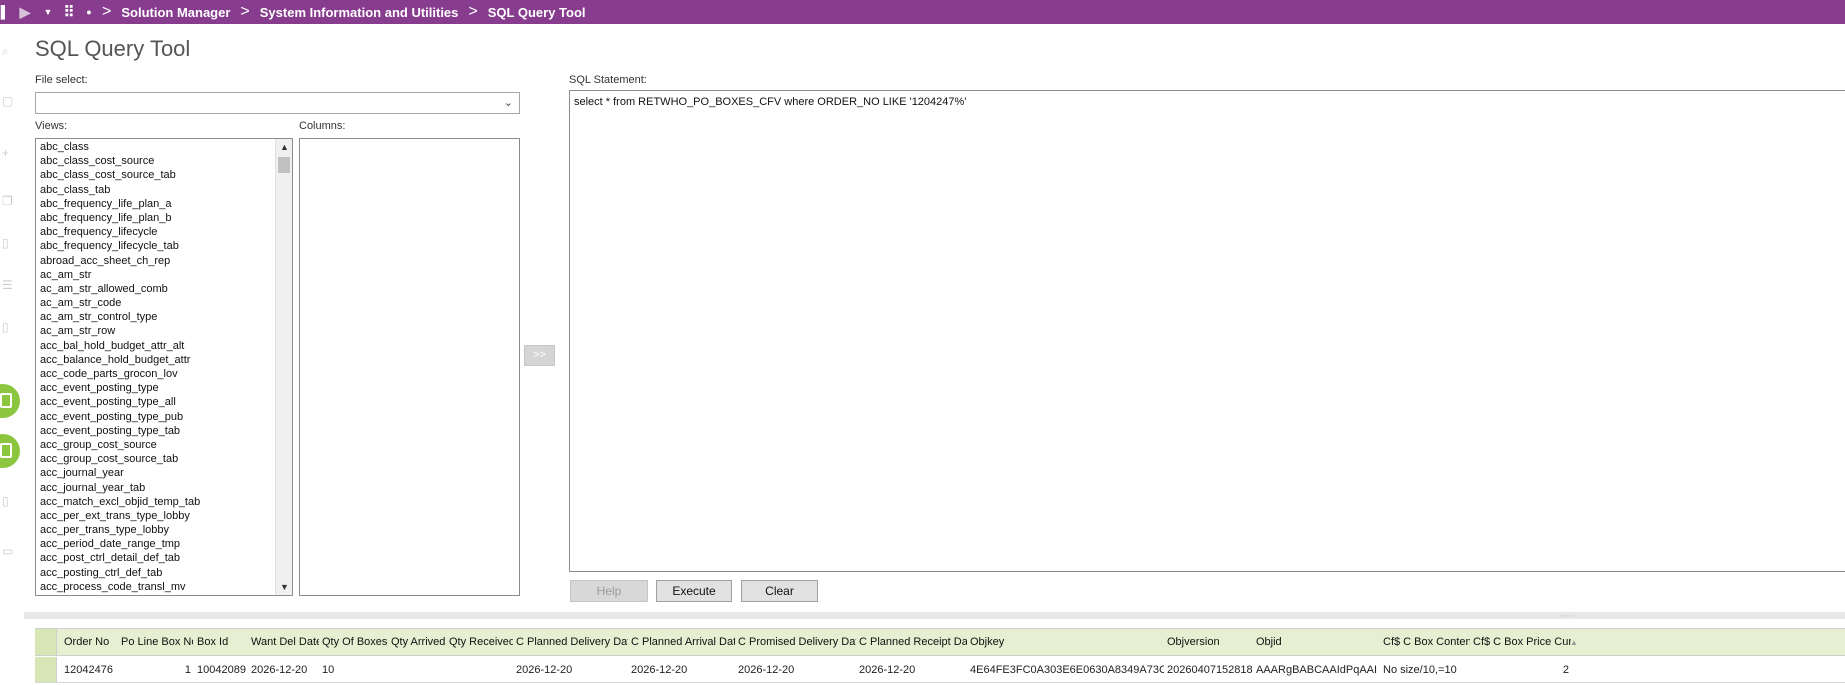 The image size is (1845, 685). I want to click on list-item: acc_group_cost_source, so click(156, 445).